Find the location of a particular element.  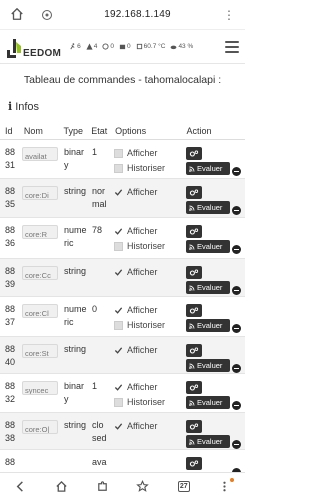

browser-menu-icon: ⋮ is located at coordinates (229, 15).